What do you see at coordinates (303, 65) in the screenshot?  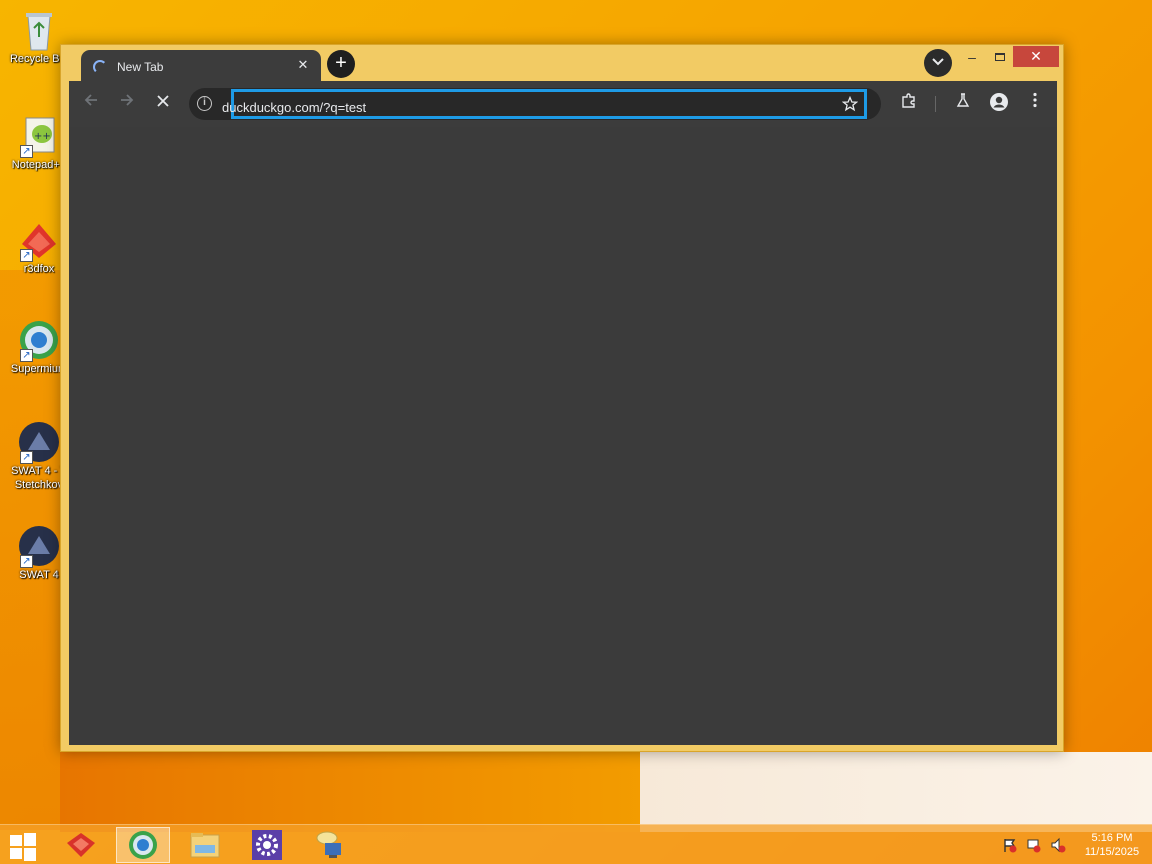 I see `tab-close-button: ✕` at bounding box center [303, 65].